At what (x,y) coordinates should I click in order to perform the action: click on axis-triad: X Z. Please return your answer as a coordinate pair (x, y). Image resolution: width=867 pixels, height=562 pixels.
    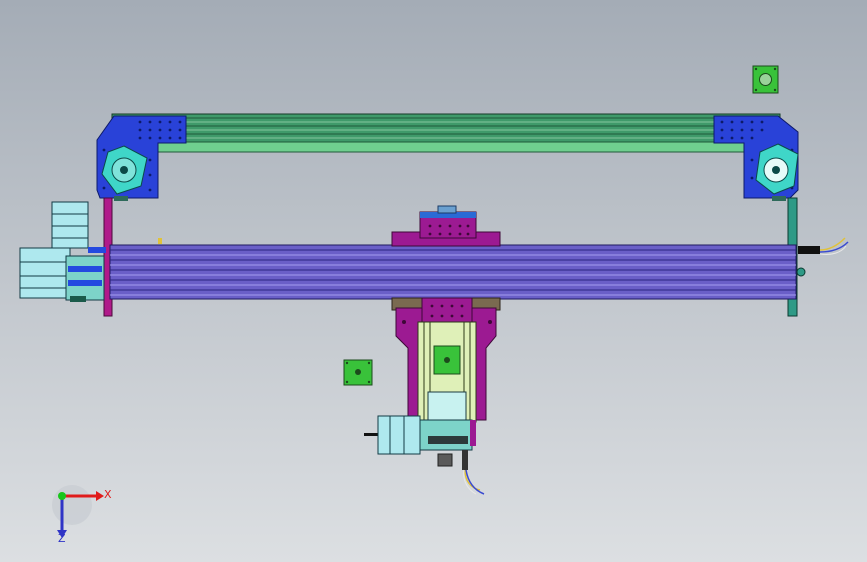
    Looking at the image, I should click on (82, 515).